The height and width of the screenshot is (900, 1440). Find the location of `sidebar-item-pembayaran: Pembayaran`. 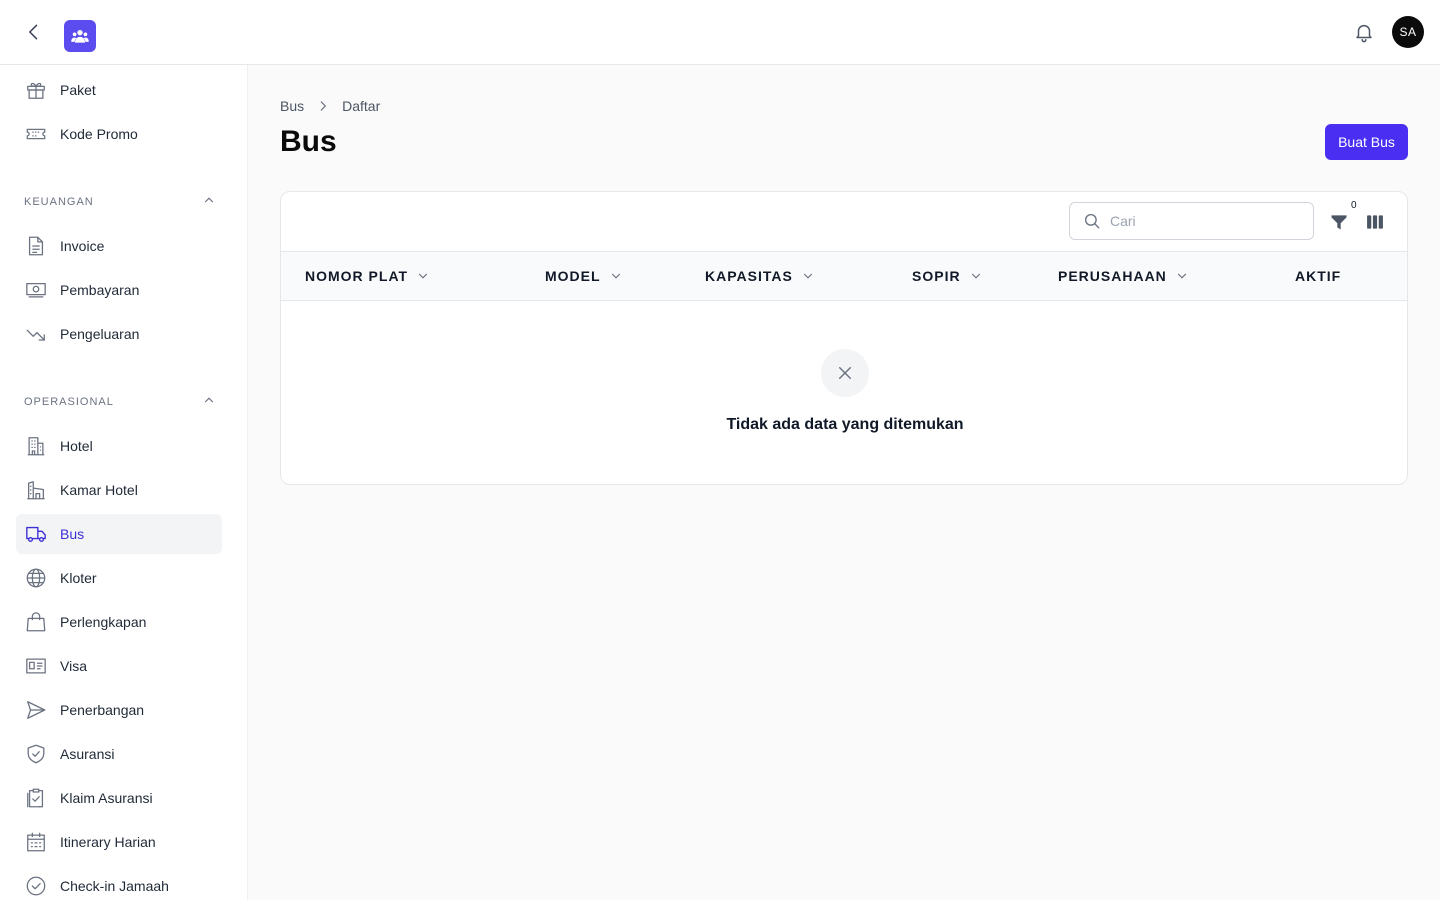

sidebar-item-pembayaran: Pembayaran is located at coordinates (119, 290).